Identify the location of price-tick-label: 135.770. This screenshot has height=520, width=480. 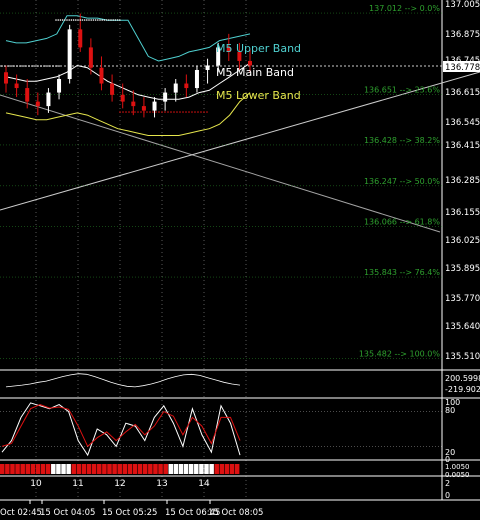
(462, 299).